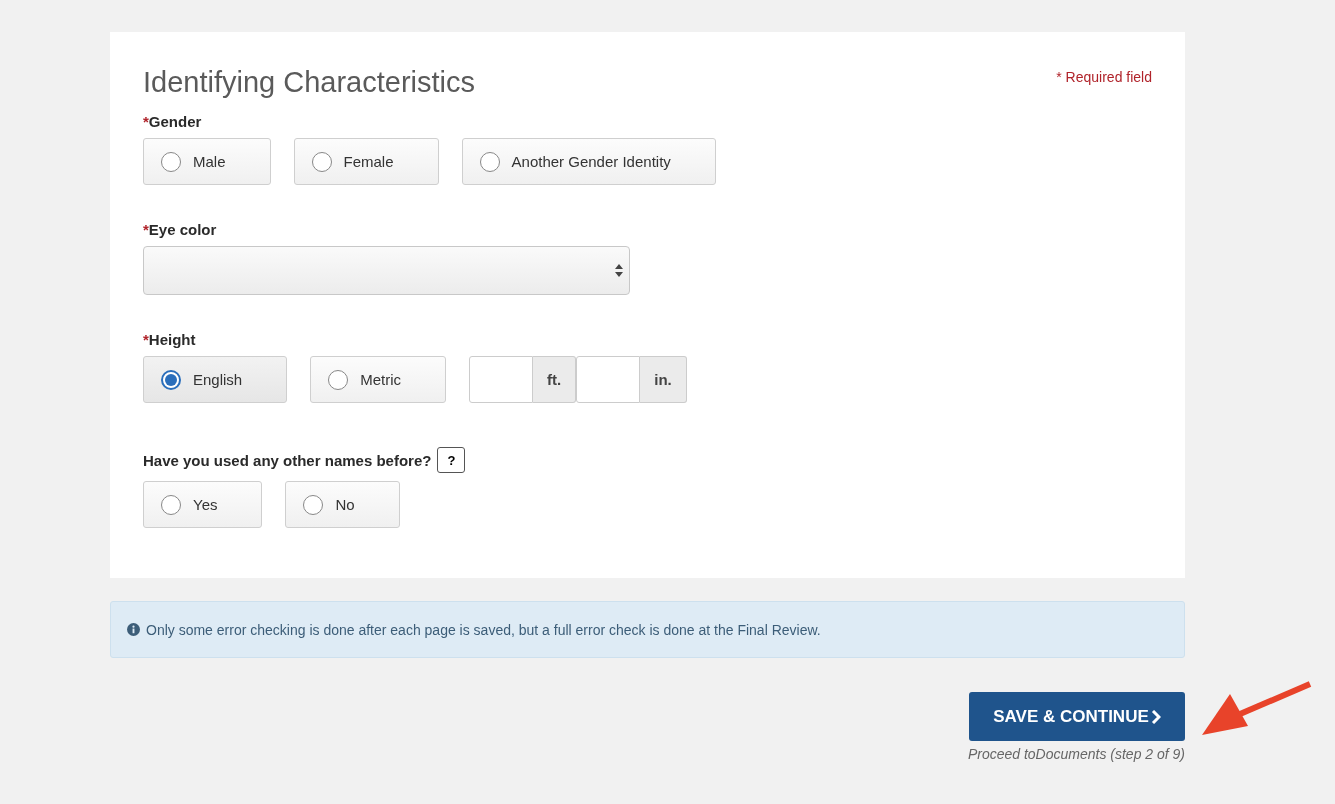  Describe the element at coordinates (203, 504) in the screenshot. I see `radio-option: Yes` at that location.